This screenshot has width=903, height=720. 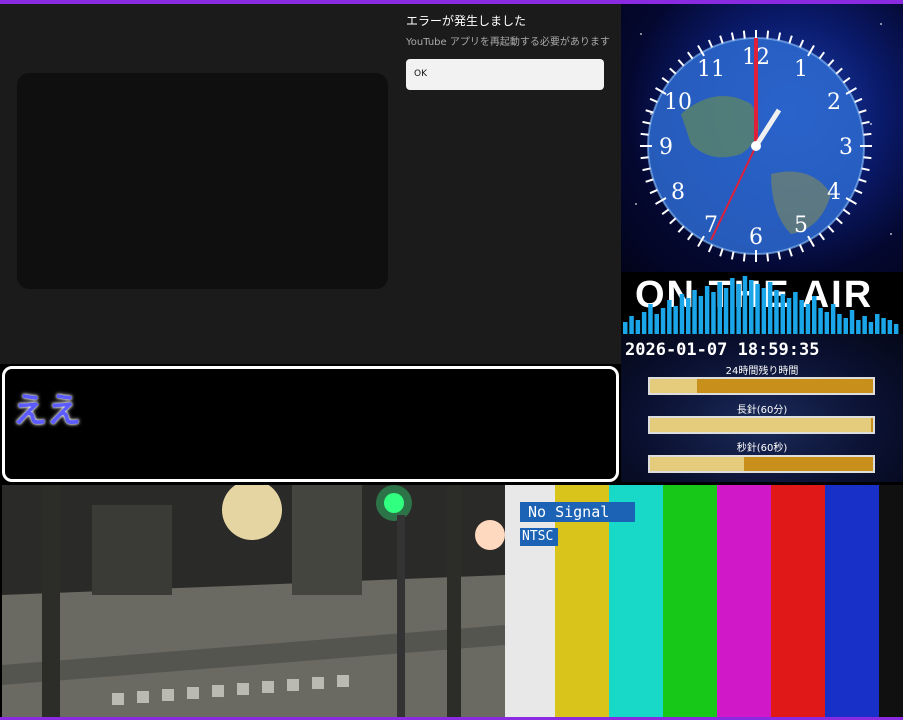 What do you see at coordinates (834, 102) in the screenshot?
I see `clock-numeral: 2` at bounding box center [834, 102].